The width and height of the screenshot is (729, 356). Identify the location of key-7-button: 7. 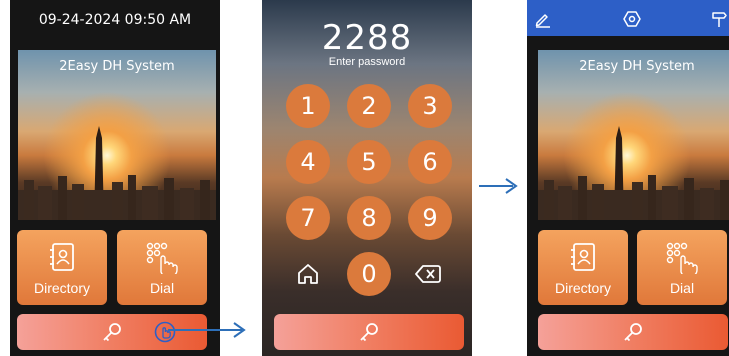
(308, 218).